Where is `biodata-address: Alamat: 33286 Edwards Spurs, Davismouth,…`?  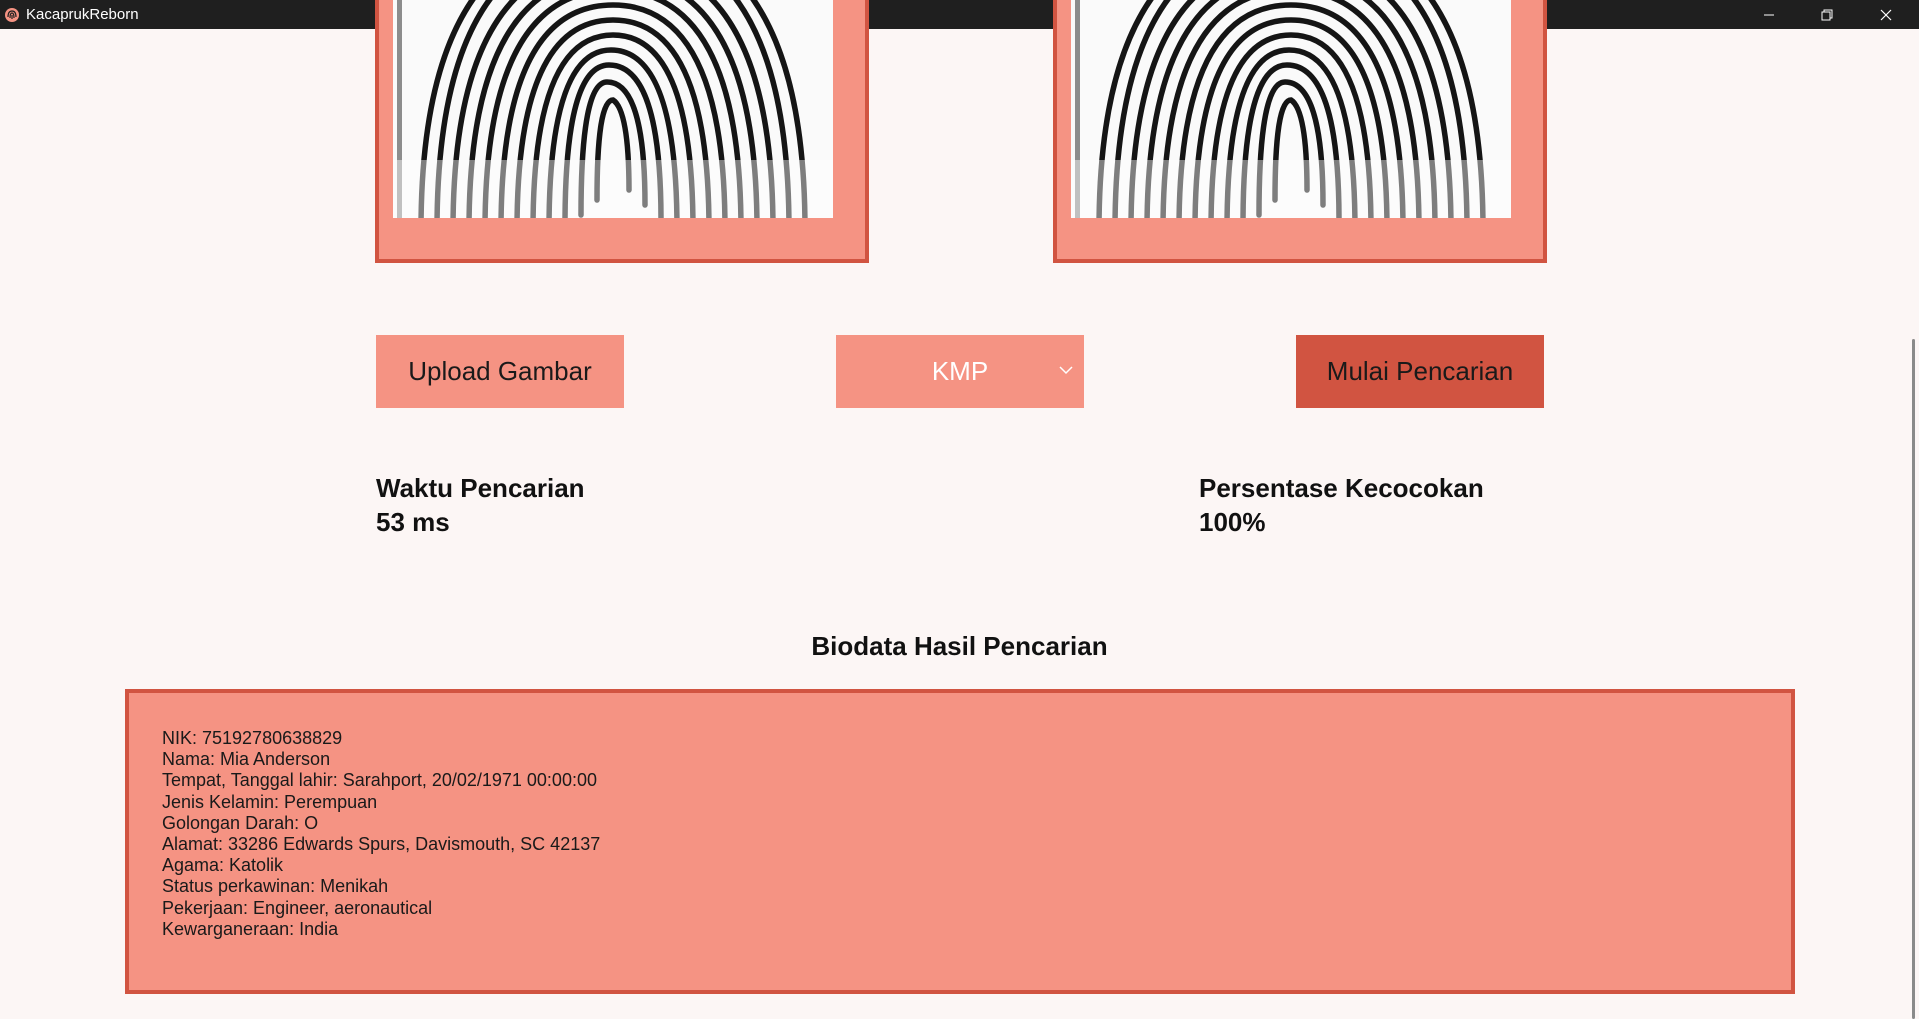
biodata-address: Alamat: 33286 Edwards Spurs, Davismouth,… is located at coordinates (381, 844).